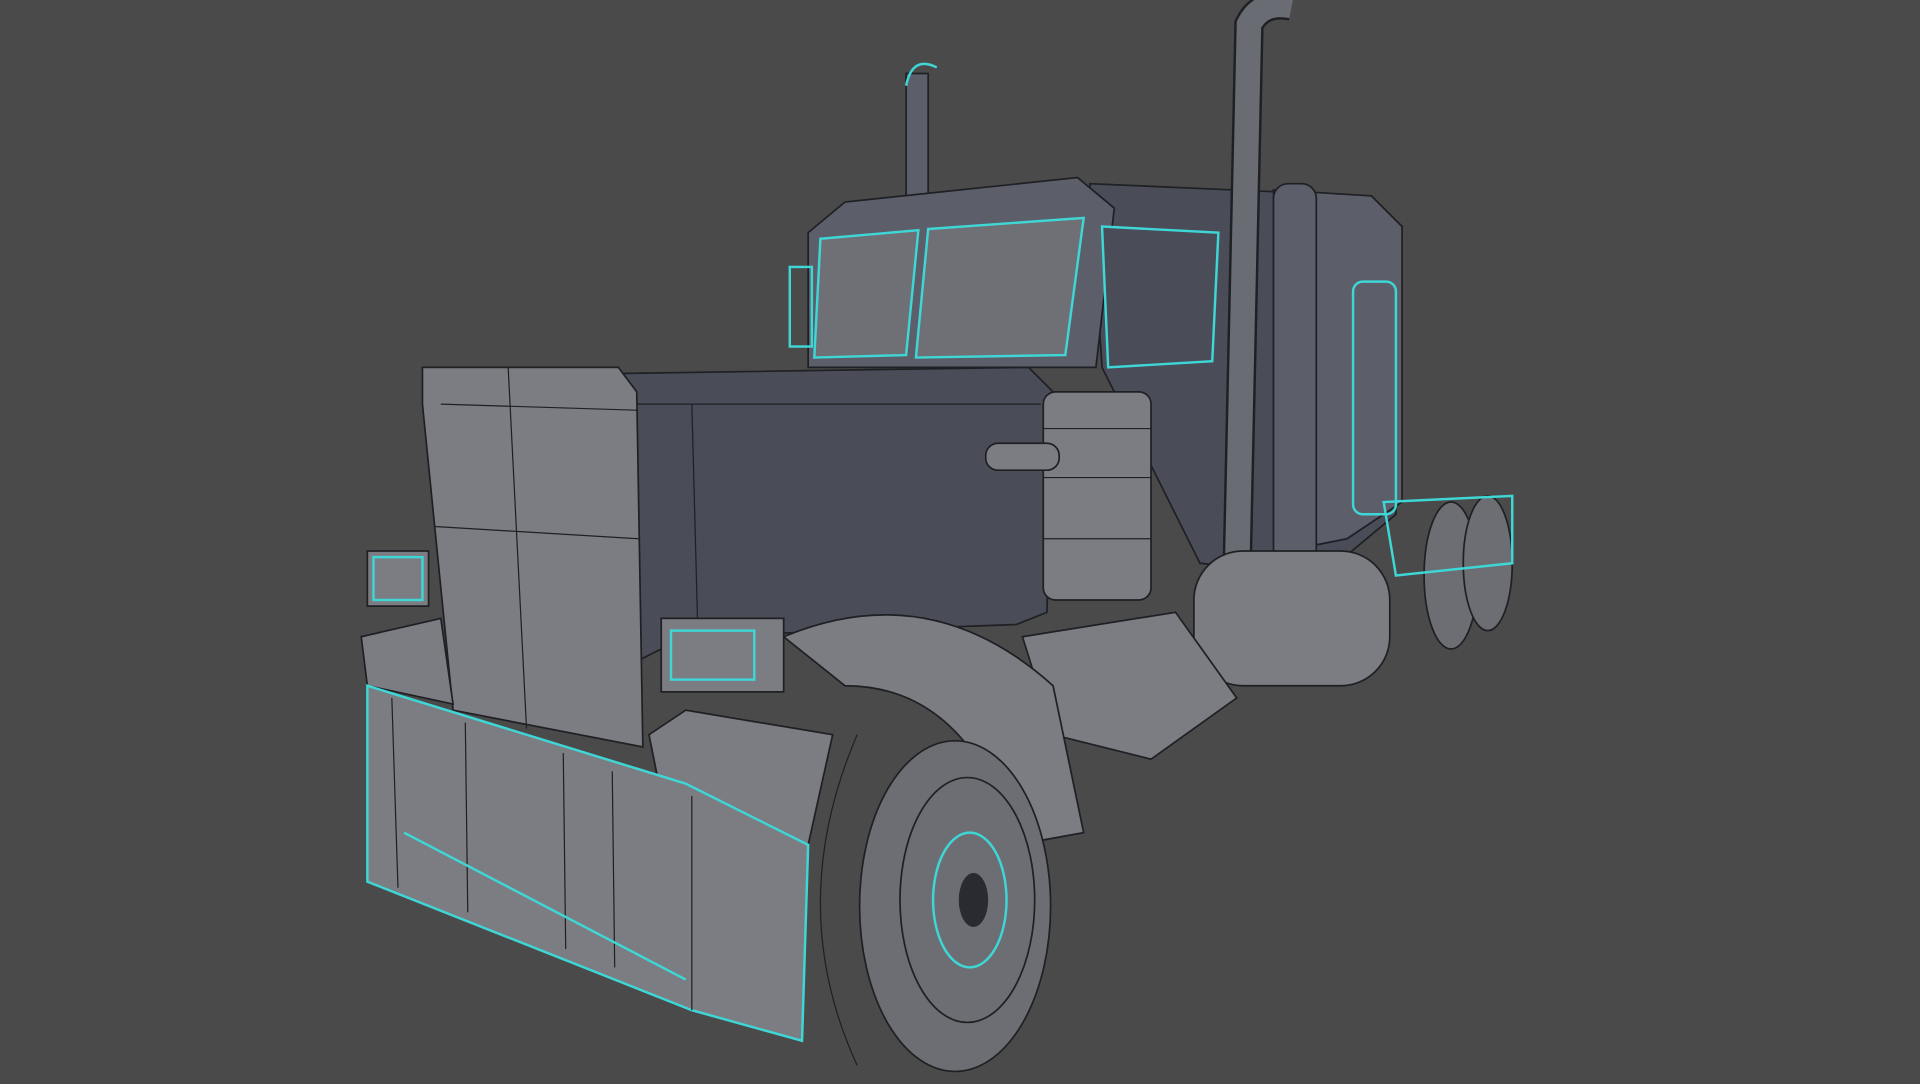  Describe the element at coordinates (1000, 287) in the screenshot. I see `windshield-right` at that location.